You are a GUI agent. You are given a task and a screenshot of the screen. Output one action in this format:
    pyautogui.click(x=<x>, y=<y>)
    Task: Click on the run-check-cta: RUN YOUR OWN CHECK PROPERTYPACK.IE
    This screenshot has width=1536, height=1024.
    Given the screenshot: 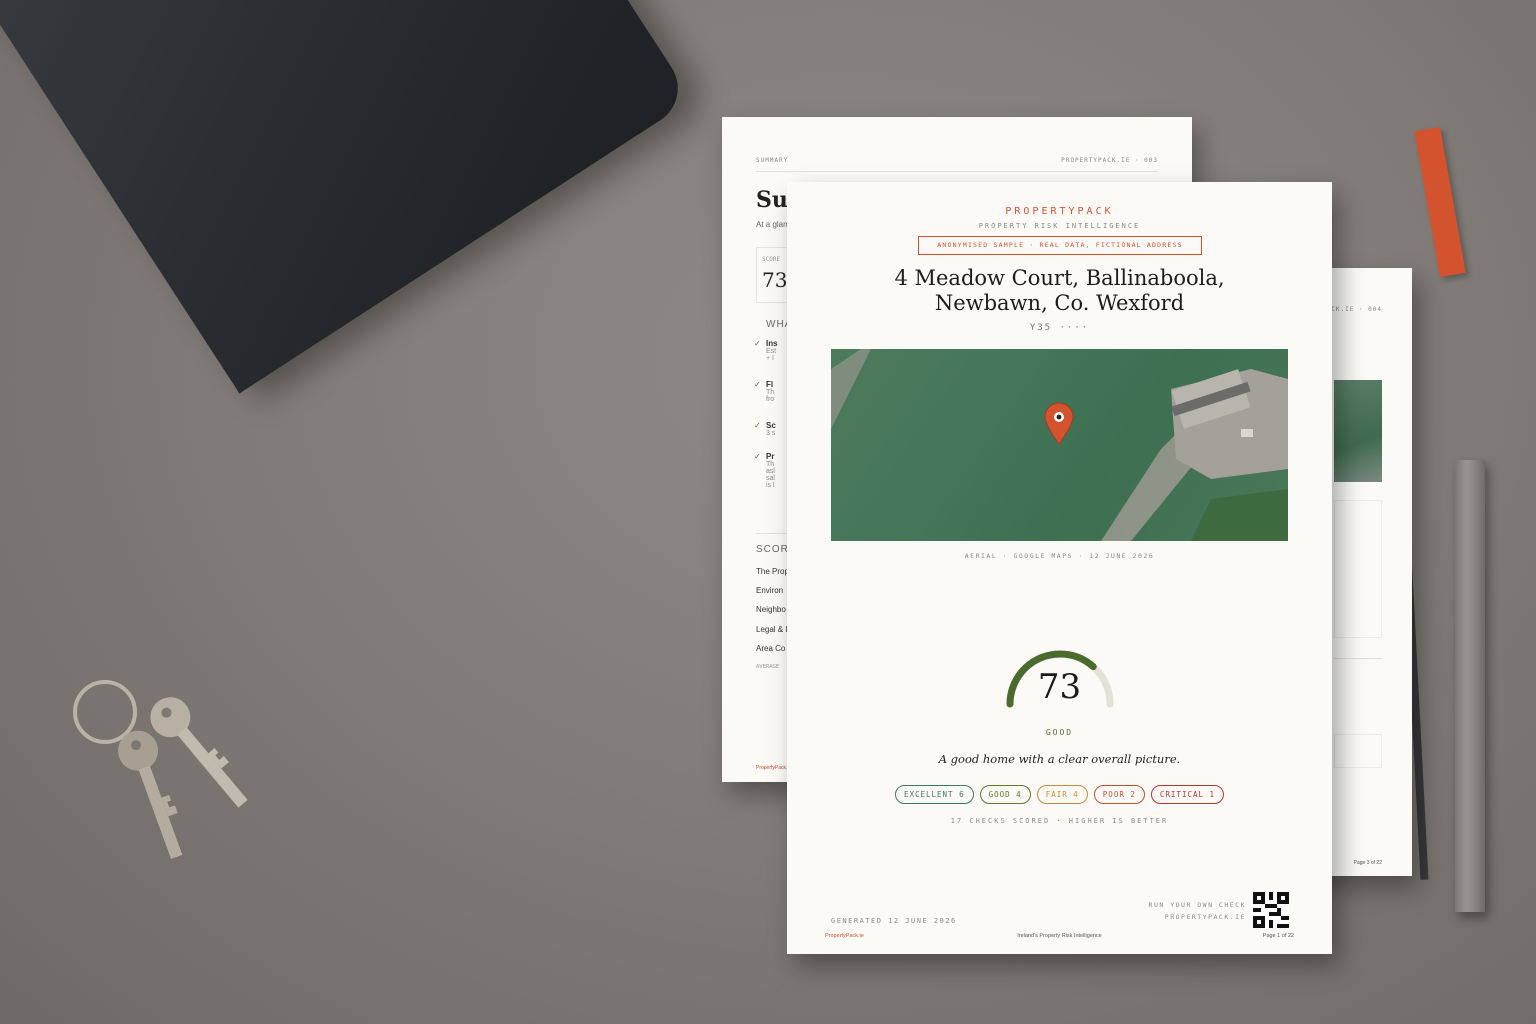 What is the action you would take?
    pyautogui.click(x=1197, y=911)
    